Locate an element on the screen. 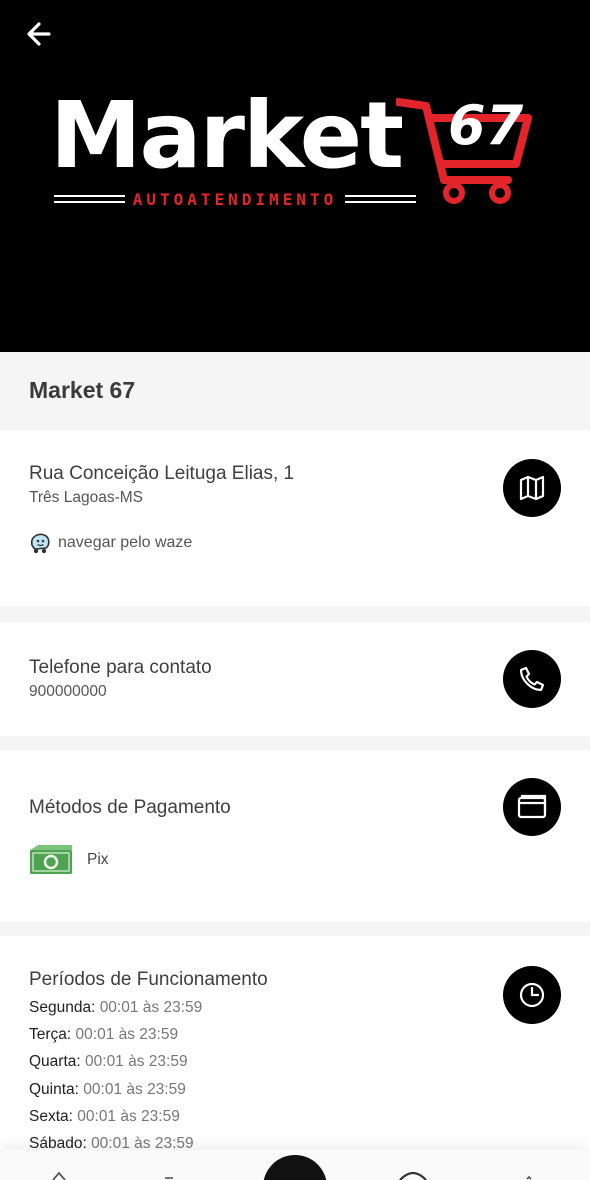  waze-link: navegar pelo waze is located at coordinates (110, 543).